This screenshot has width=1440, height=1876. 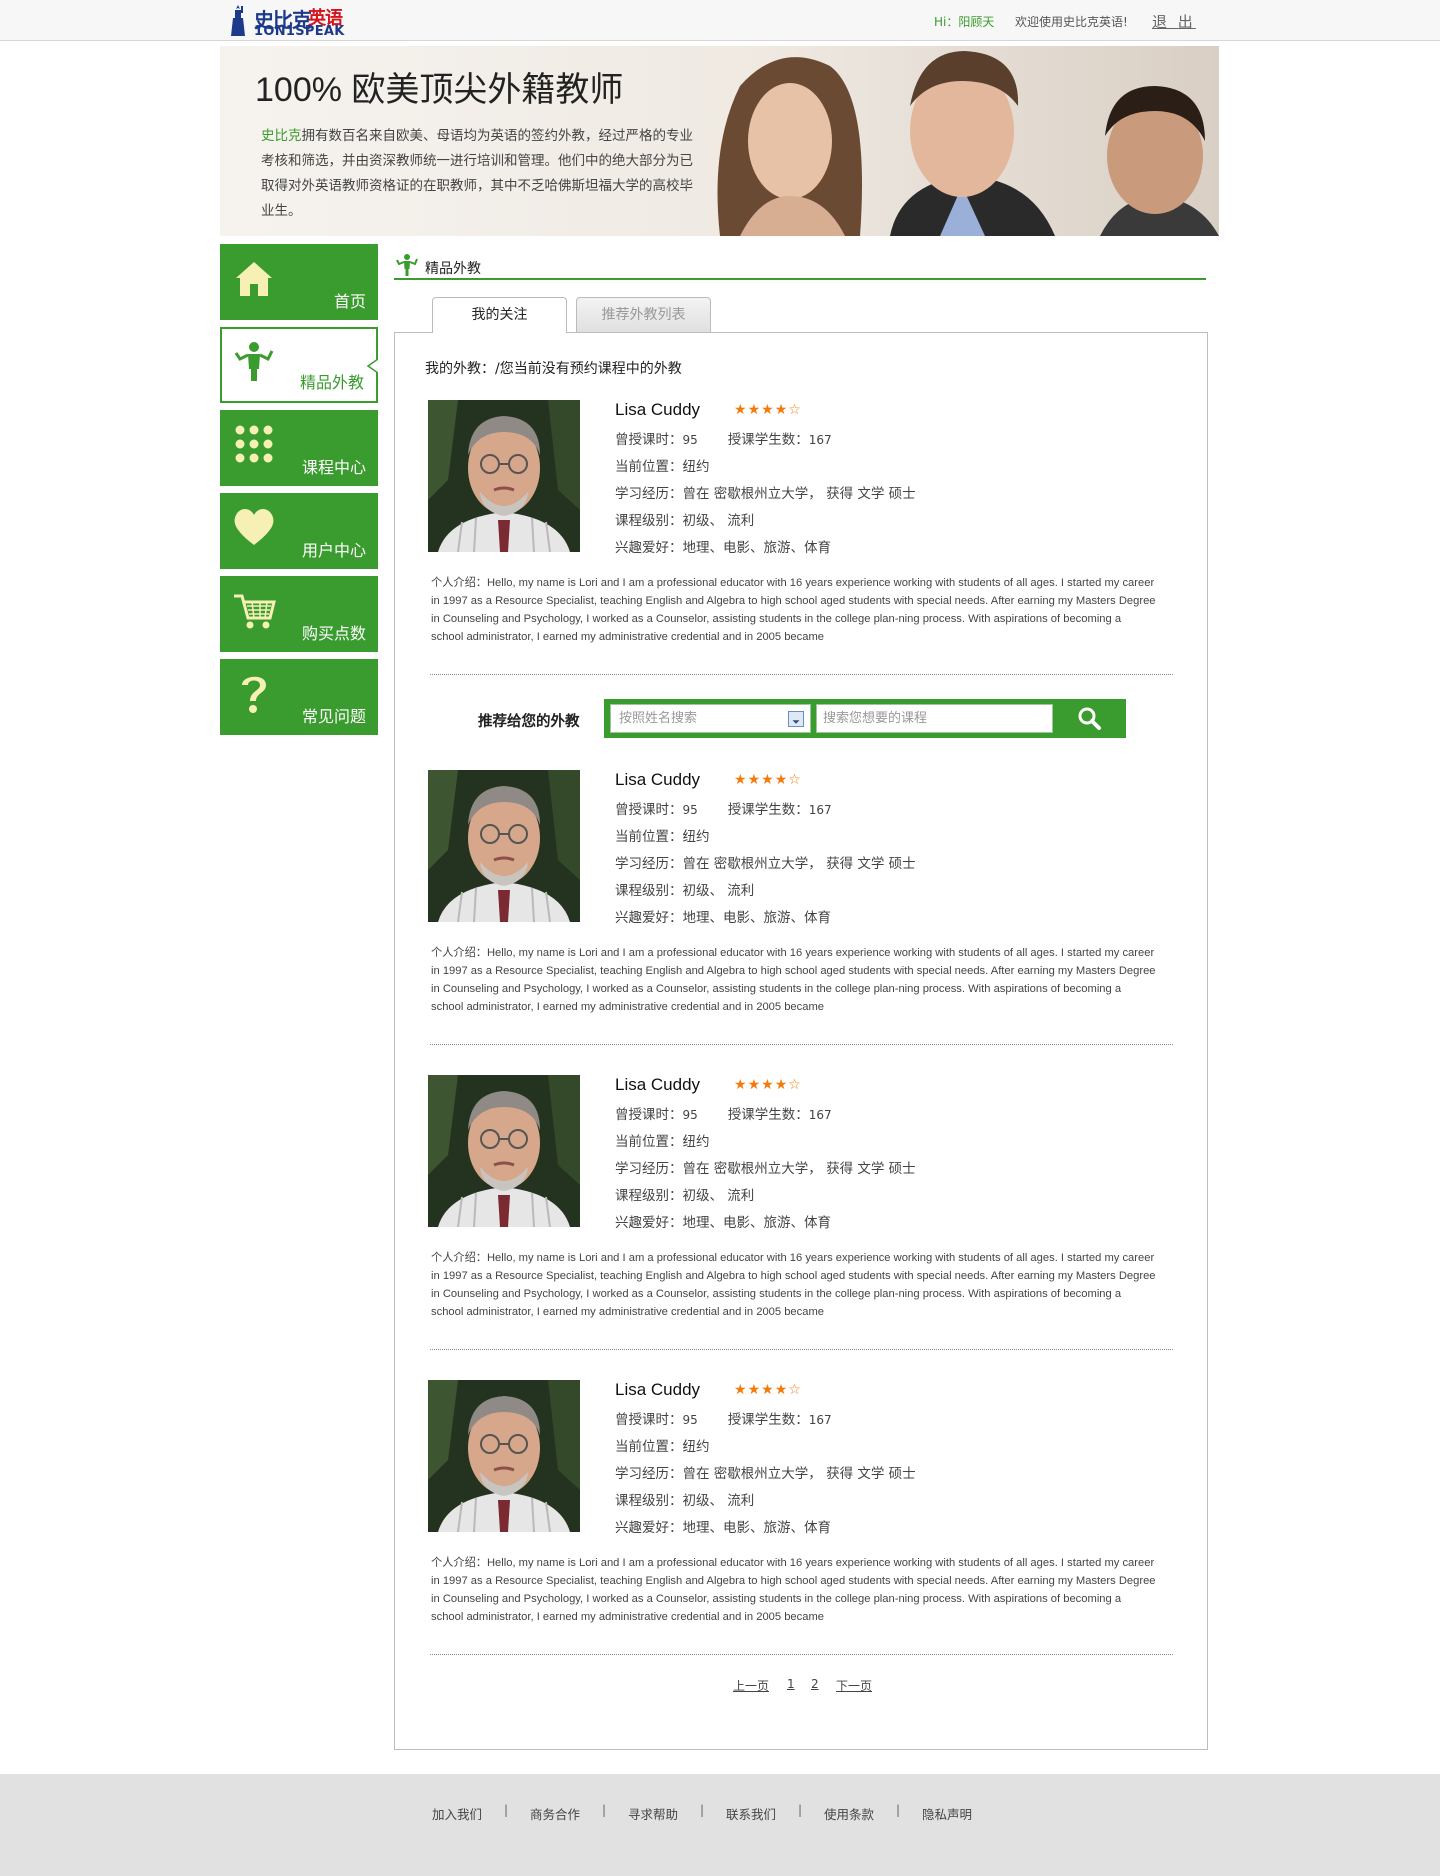 I want to click on search-icon, so click(x=1089, y=718).